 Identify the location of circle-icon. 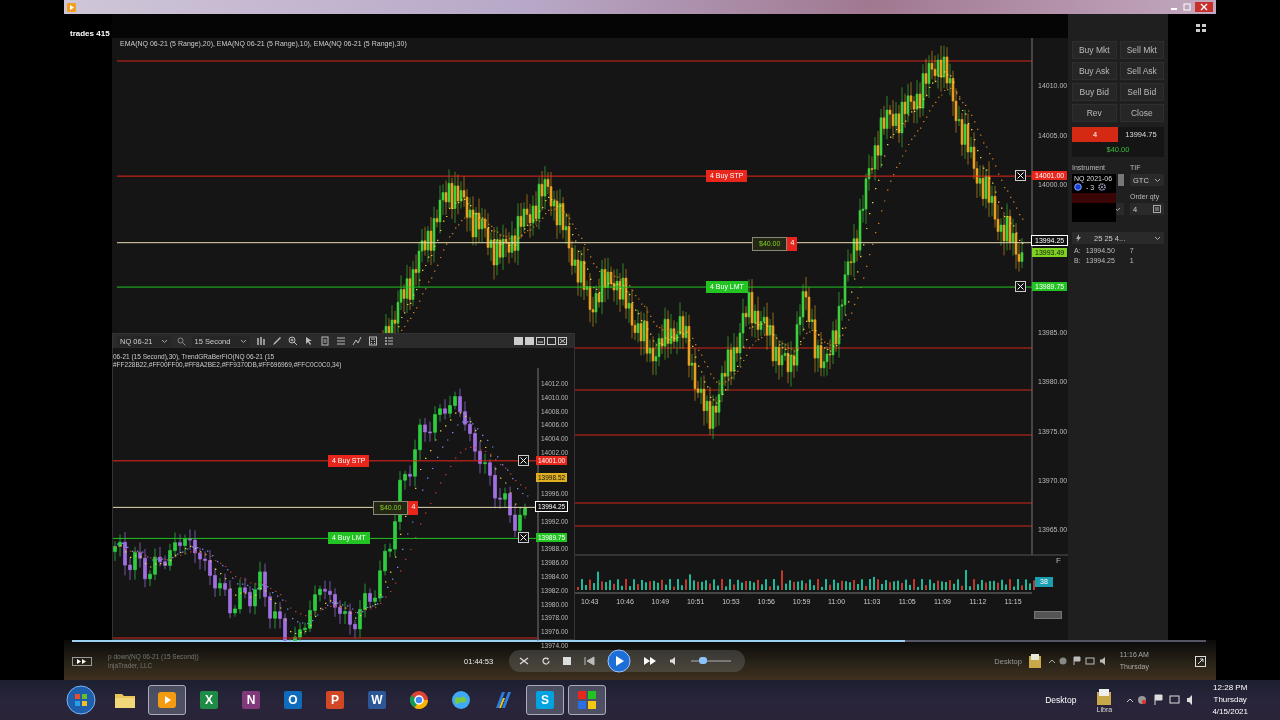
(1078, 187).